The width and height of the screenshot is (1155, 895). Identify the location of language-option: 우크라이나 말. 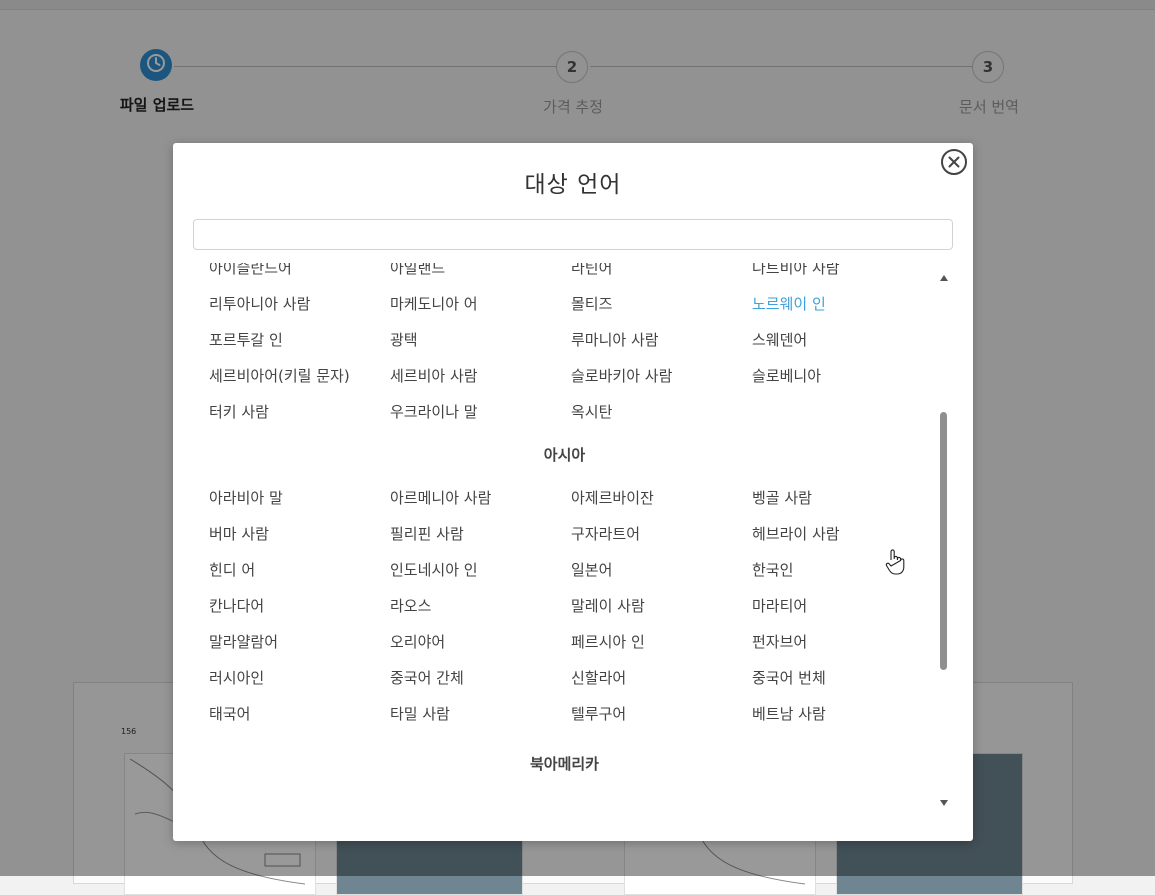
(464, 411).